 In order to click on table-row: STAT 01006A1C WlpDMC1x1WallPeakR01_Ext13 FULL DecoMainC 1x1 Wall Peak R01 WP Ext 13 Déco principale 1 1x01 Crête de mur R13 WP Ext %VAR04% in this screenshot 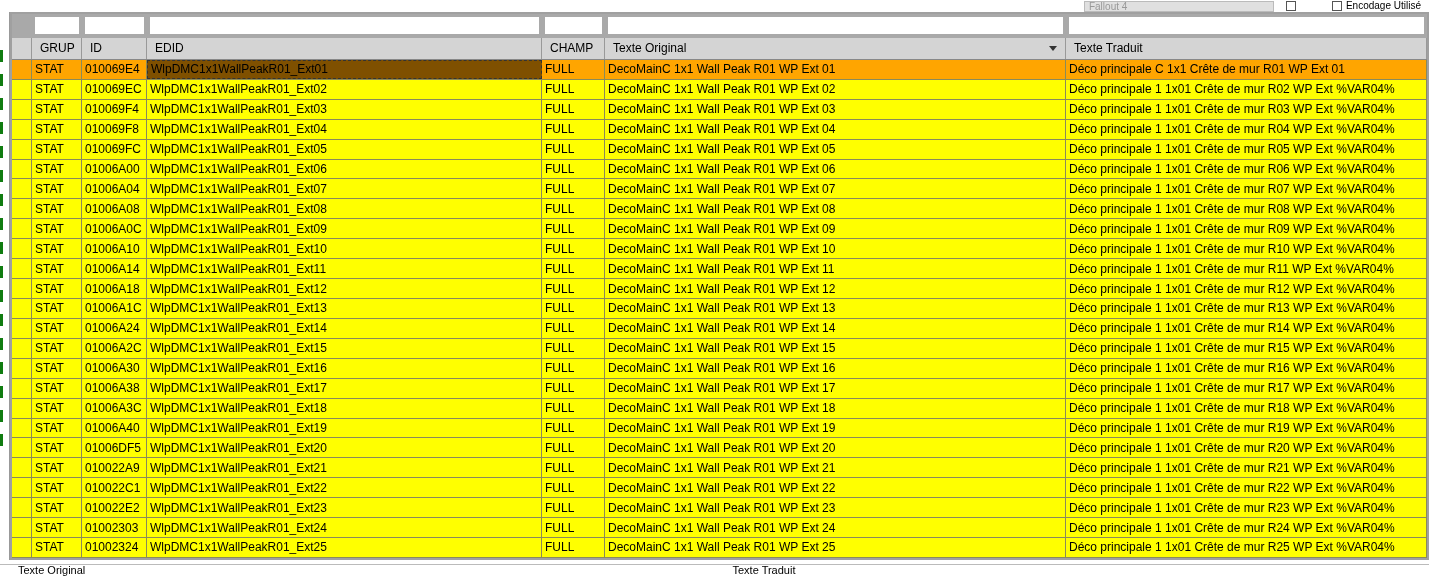, I will do `click(719, 308)`.